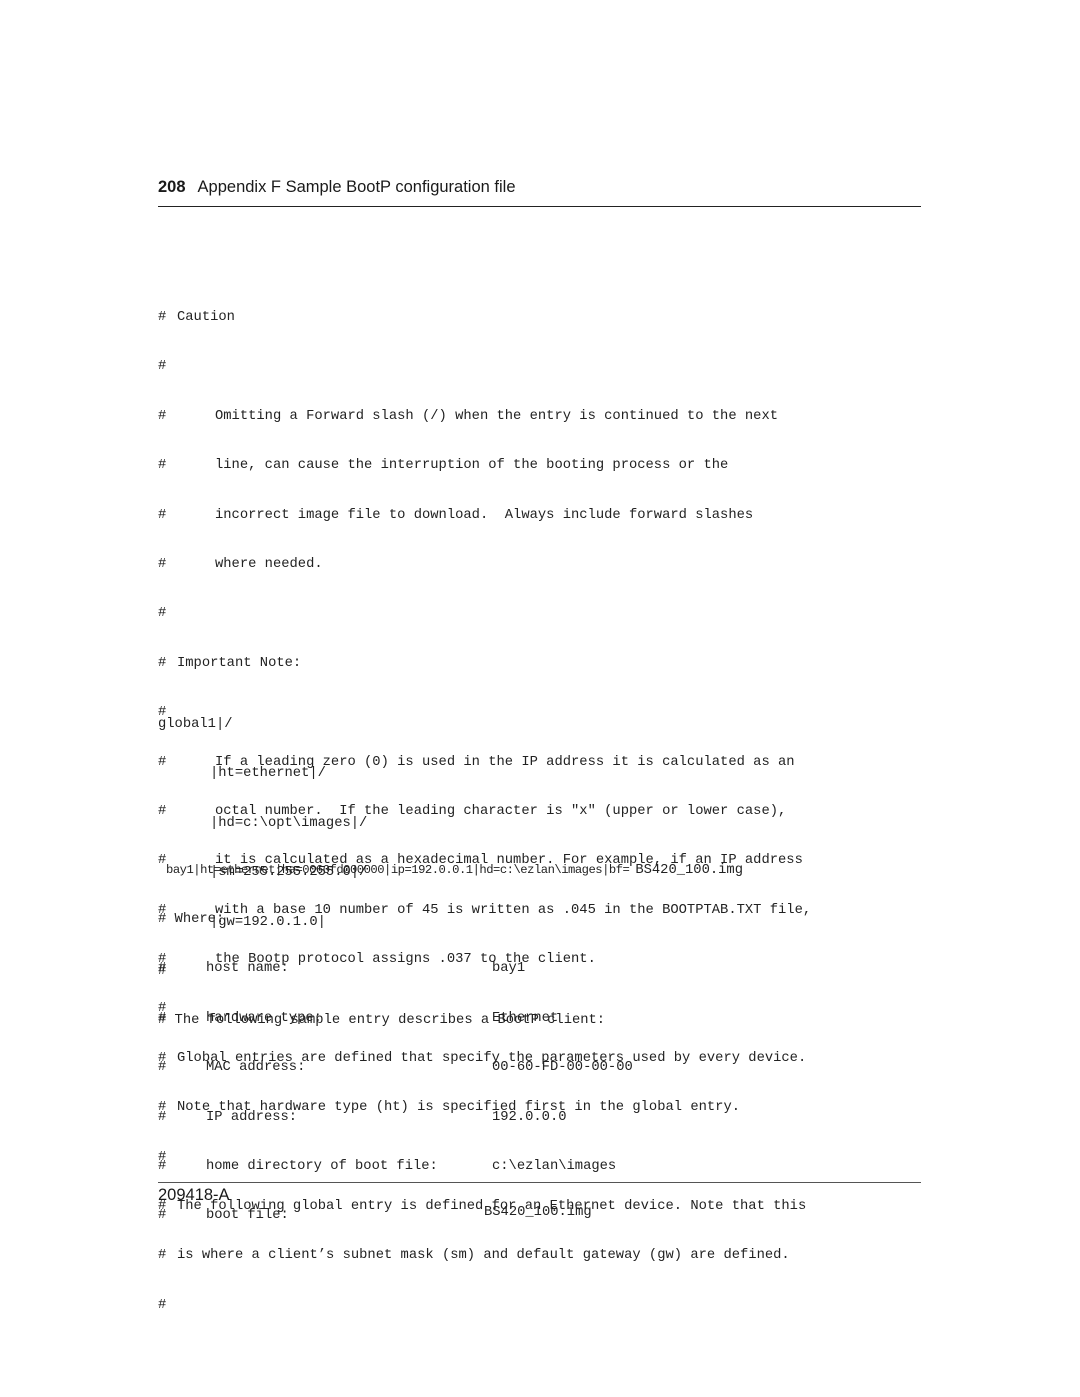  Describe the element at coordinates (539, 1182) in the screenshot. I see `footer-rule` at that location.